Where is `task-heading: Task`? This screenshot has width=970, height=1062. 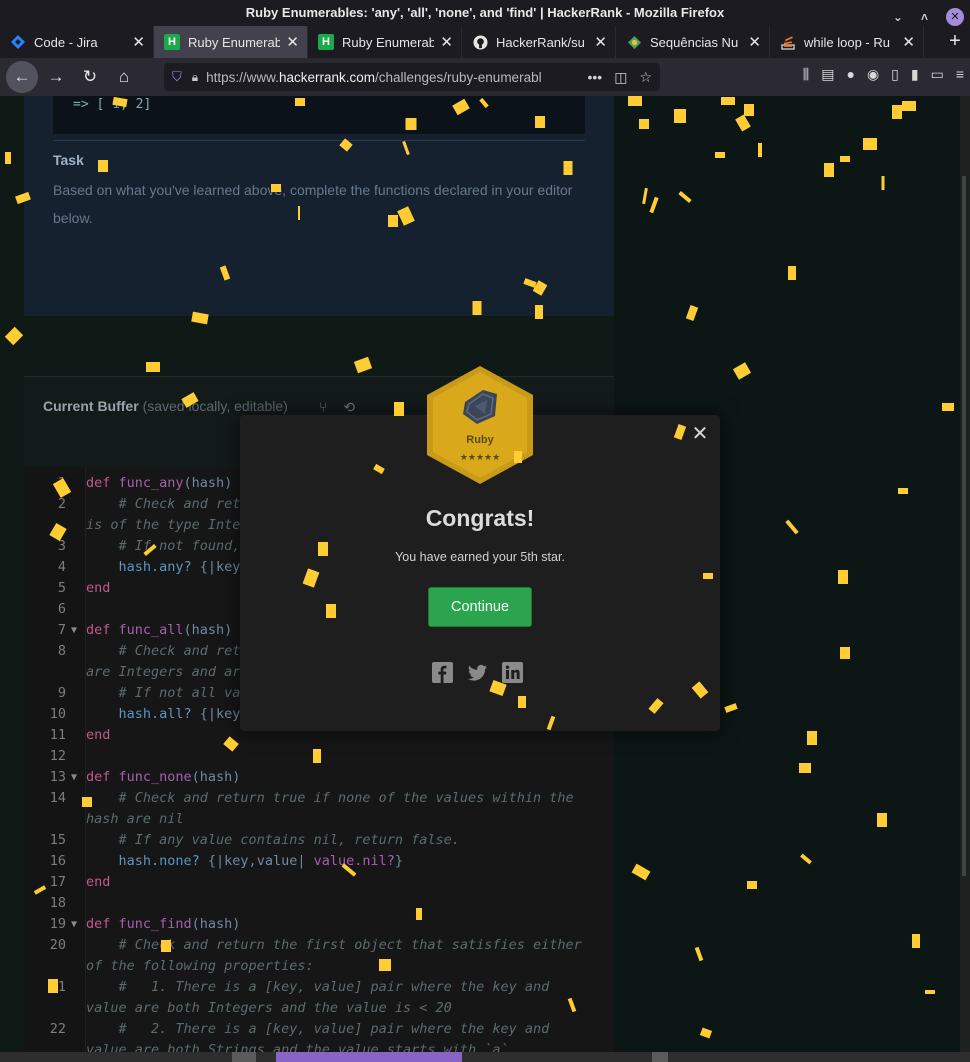 task-heading: Task is located at coordinates (68, 160).